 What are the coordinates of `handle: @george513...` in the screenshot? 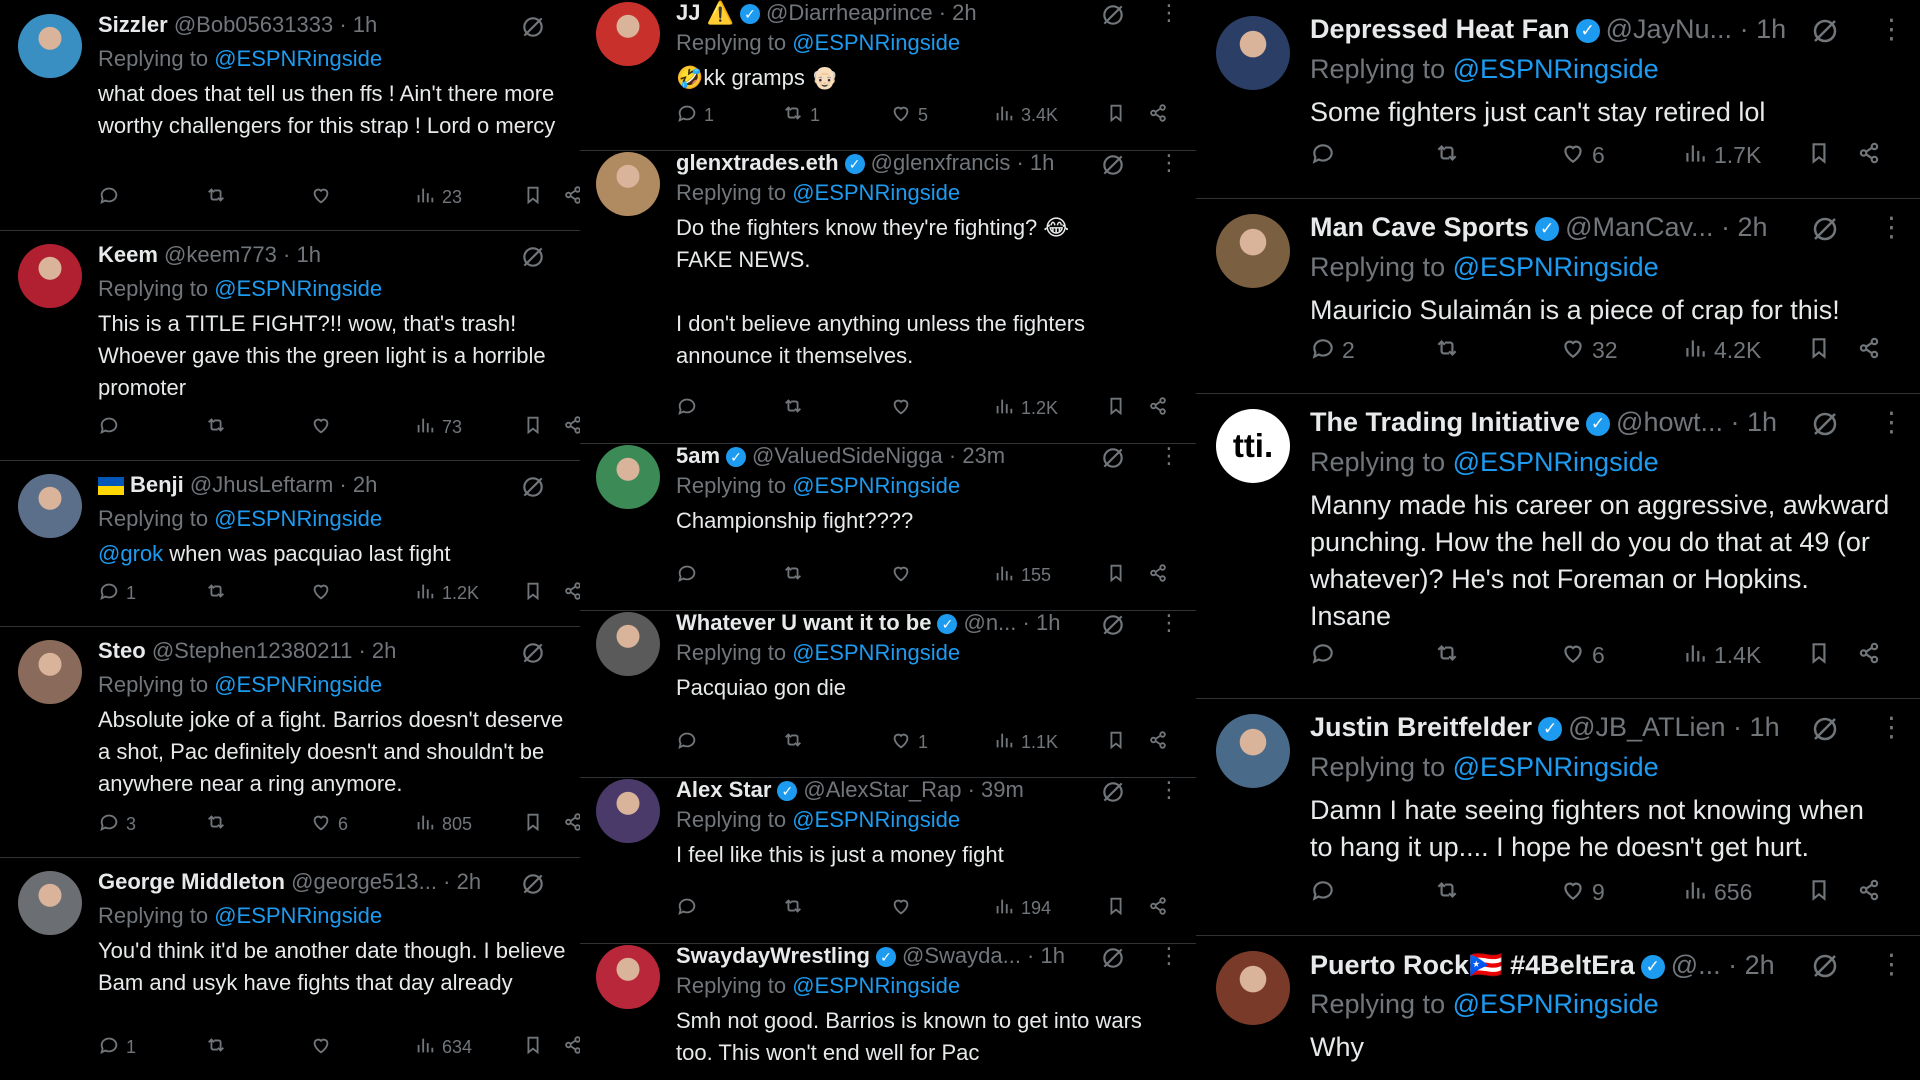 It's located at (364, 881).